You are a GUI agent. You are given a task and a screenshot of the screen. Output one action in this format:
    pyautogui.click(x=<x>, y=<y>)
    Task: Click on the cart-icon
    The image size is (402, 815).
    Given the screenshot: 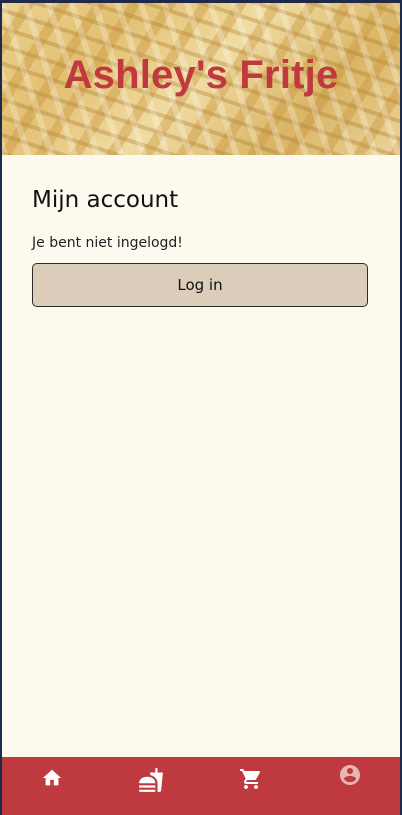 What is the action you would take?
    pyautogui.click(x=249, y=779)
    